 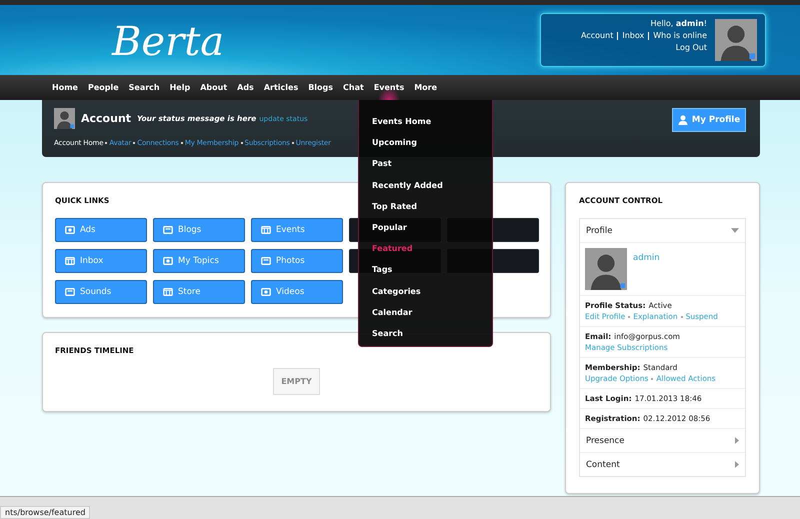 I want to click on nav-link: About, so click(x=213, y=87).